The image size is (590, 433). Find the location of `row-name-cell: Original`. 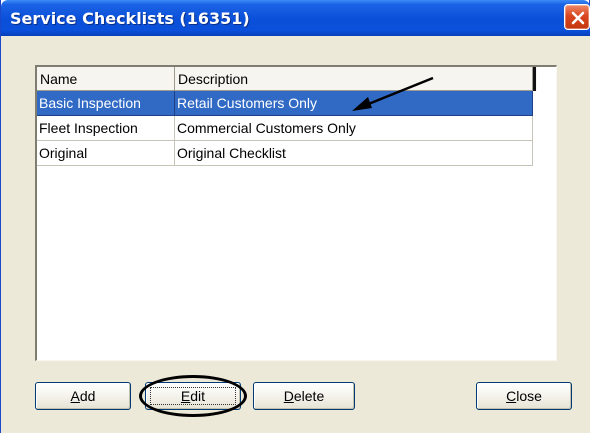

row-name-cell: Original is located at coordinates (106, 153).